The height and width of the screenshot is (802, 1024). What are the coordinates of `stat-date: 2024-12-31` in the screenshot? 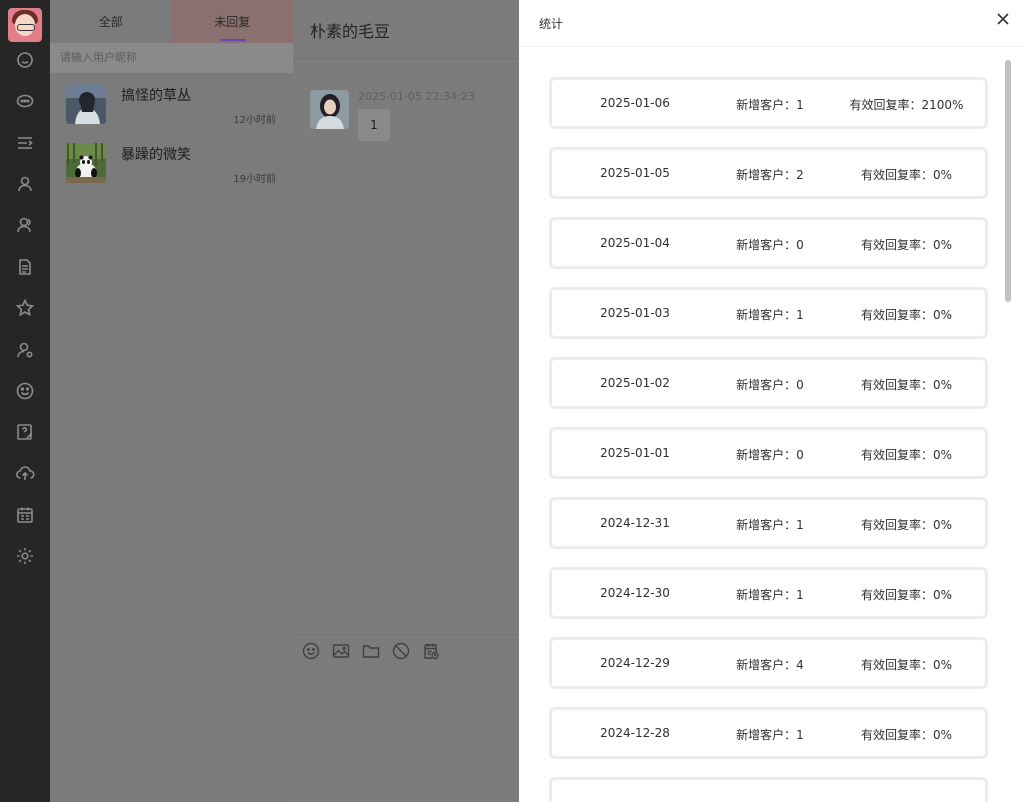 It's located at (635, 523).